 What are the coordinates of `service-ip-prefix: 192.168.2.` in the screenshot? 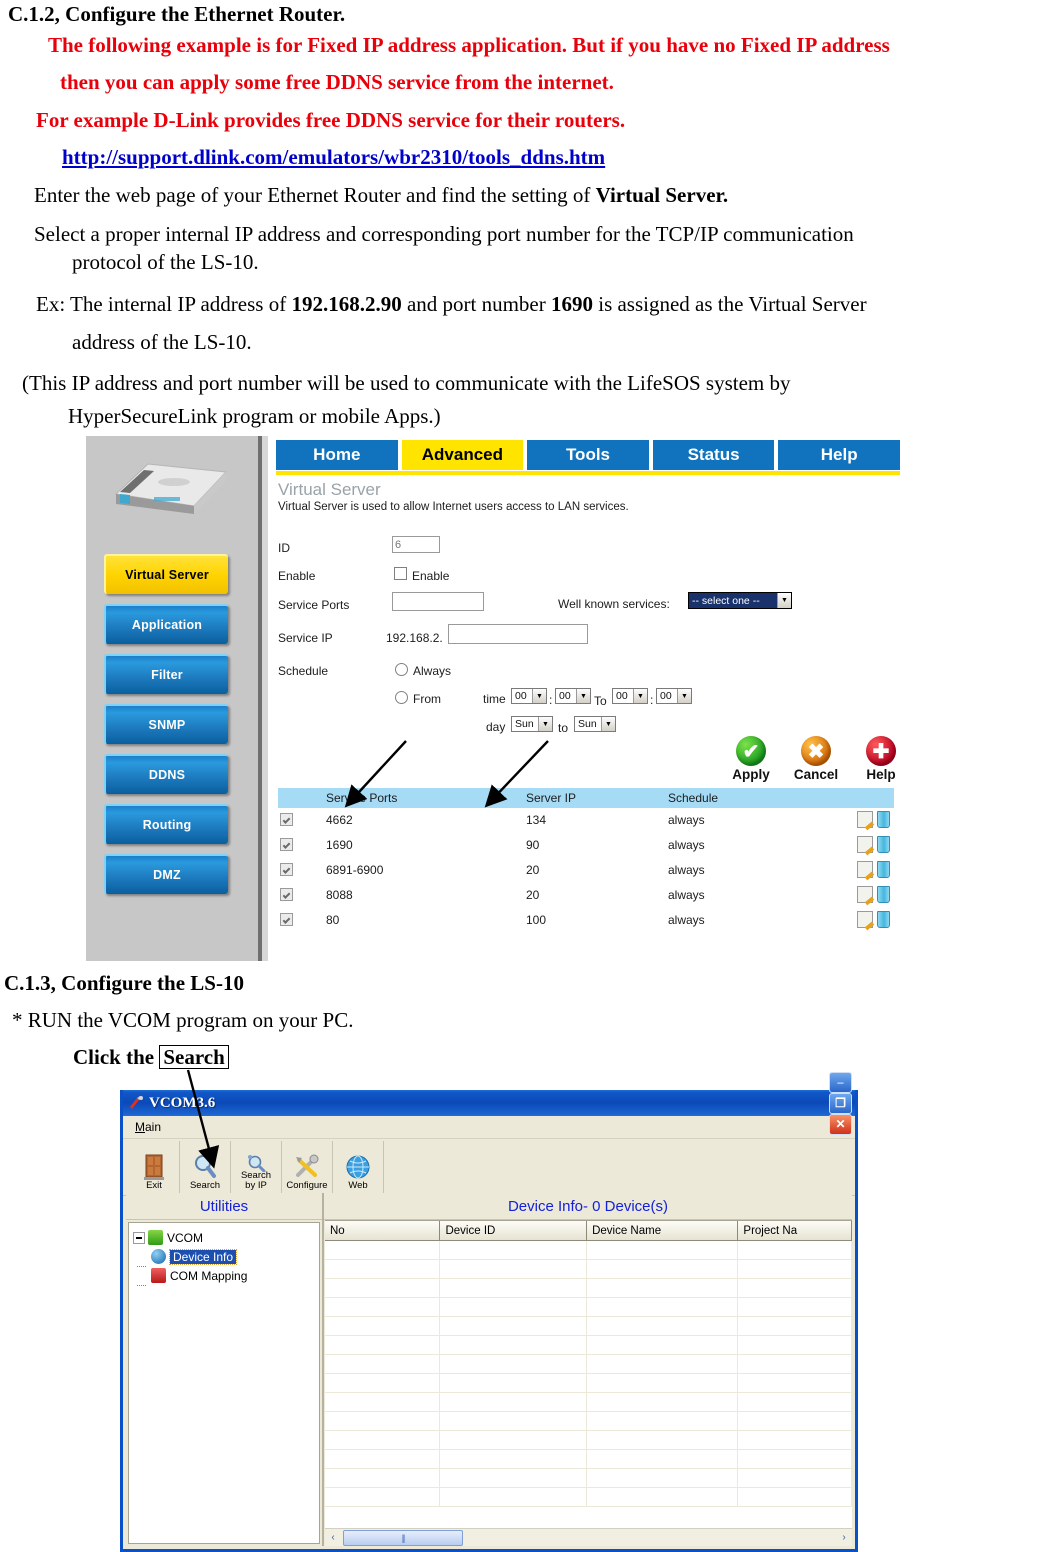 It's located at (414, 638).